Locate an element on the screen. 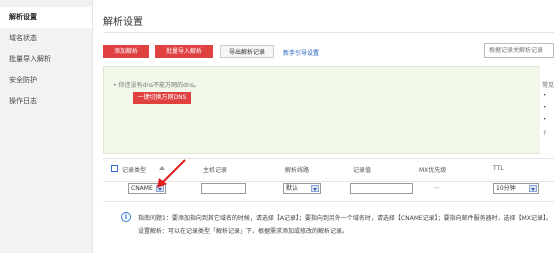 This screenshot has height=253, width=554. sidebar-item-dns-settings: 解析设置 is located at coordinates (46, 17).